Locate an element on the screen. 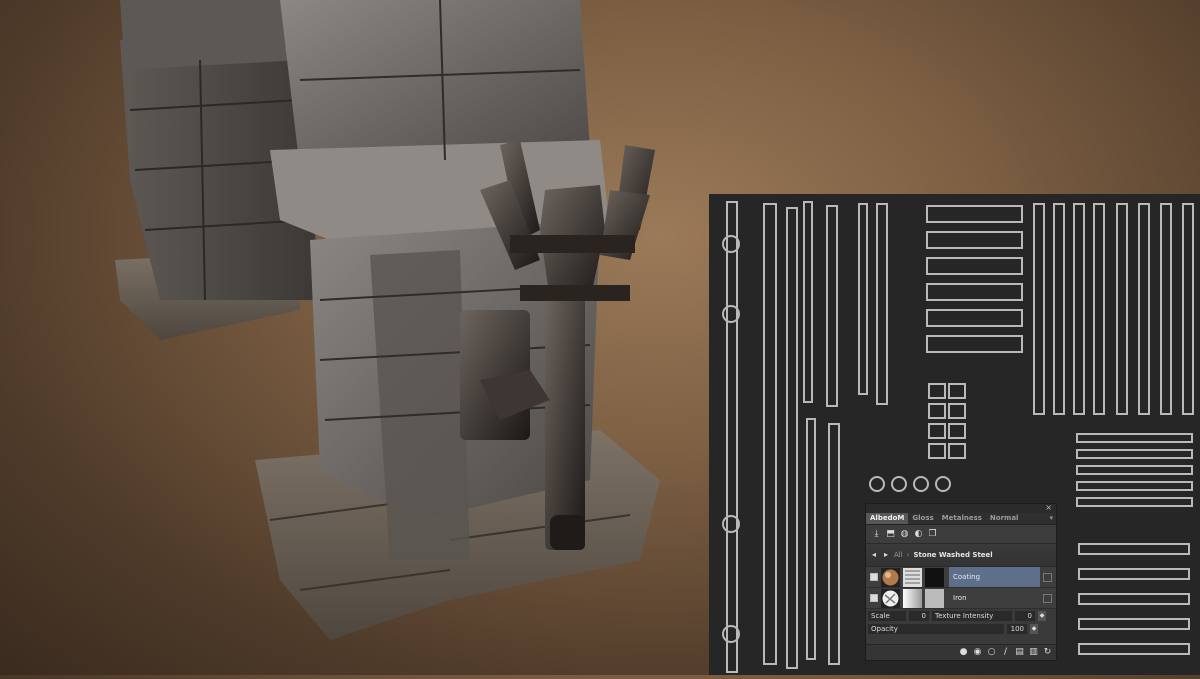 This screenshot has width=1200, height=679. opacity-value-input: 100 is located at coordinates (1017, 629).